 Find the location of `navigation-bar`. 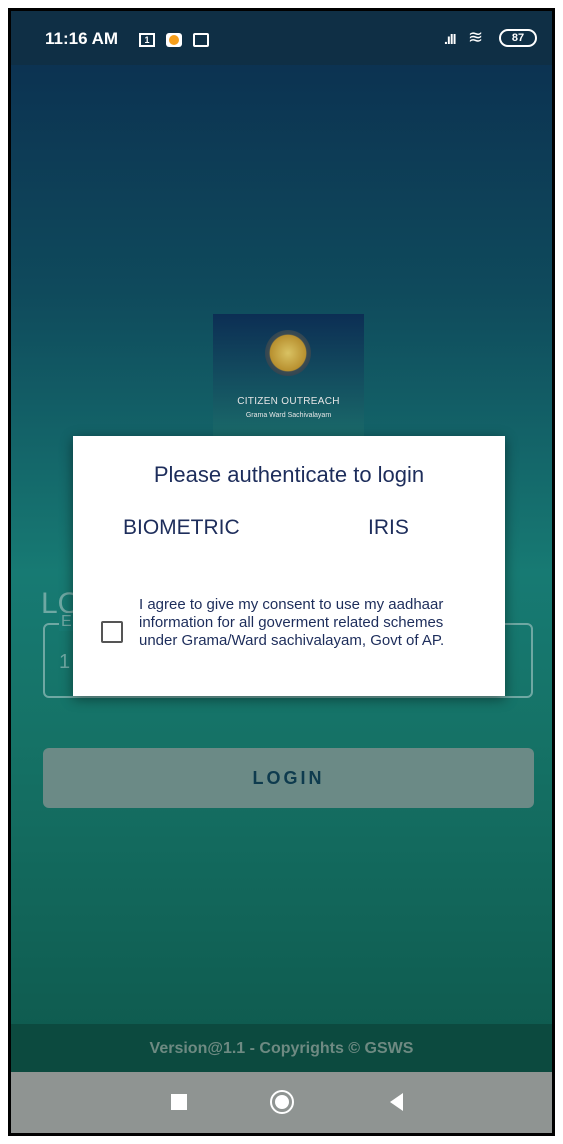

navigation-bar is located at coordinates (281, 1102).